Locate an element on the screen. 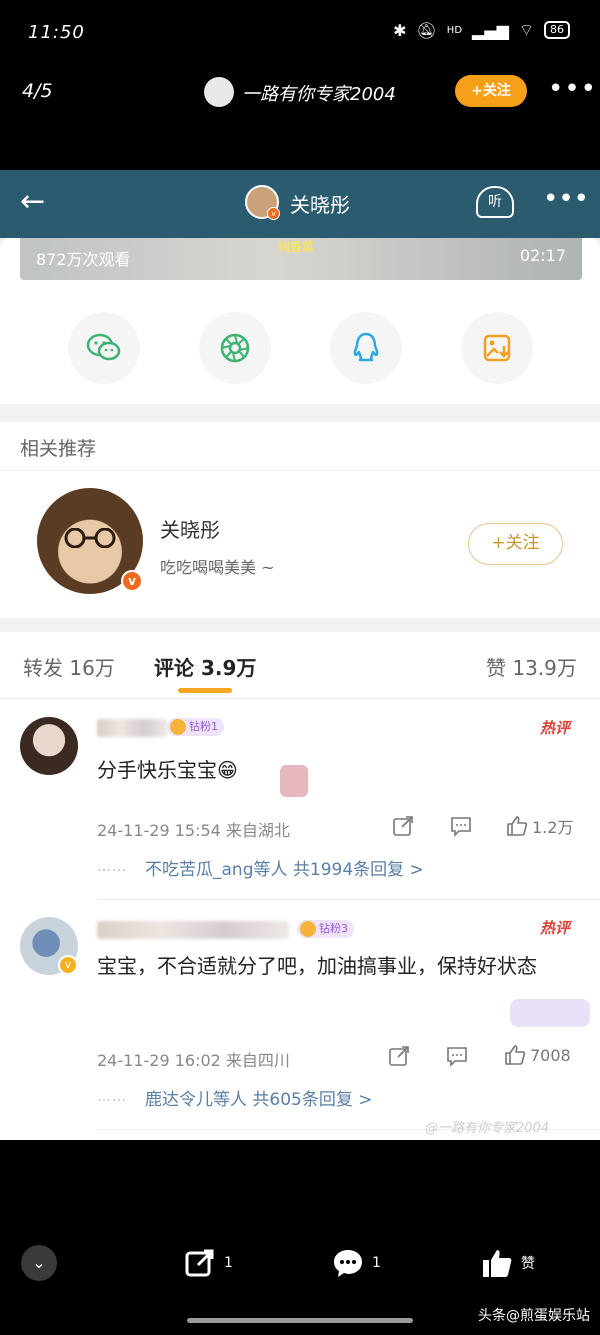  share-button: 1 is located at coordinates (208, 1263).